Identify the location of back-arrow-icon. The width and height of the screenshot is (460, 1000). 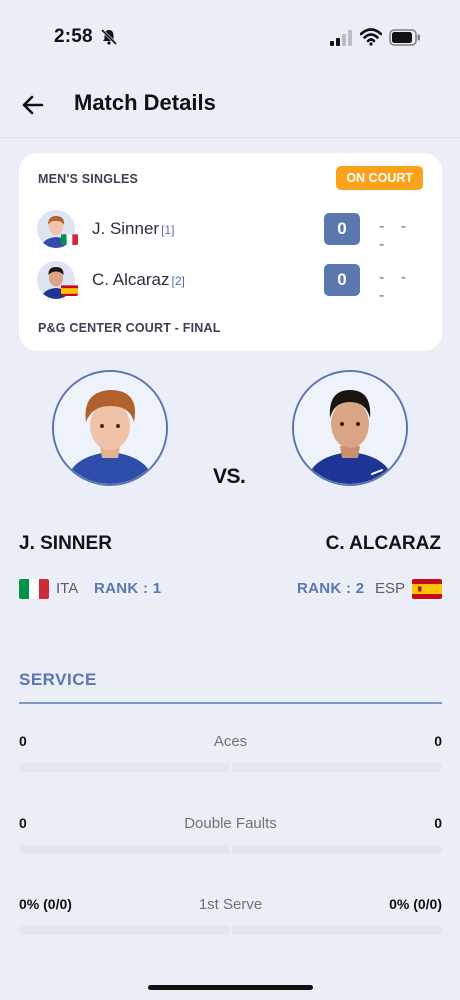
(33, 105).